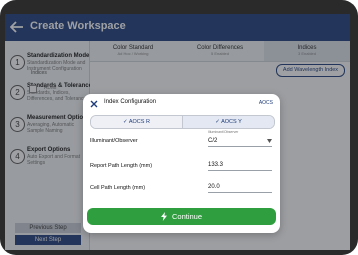  Describe the element at coordinates (265, 103) in the screenshot. I see `dialog-subtitle: AOCS` at that location.